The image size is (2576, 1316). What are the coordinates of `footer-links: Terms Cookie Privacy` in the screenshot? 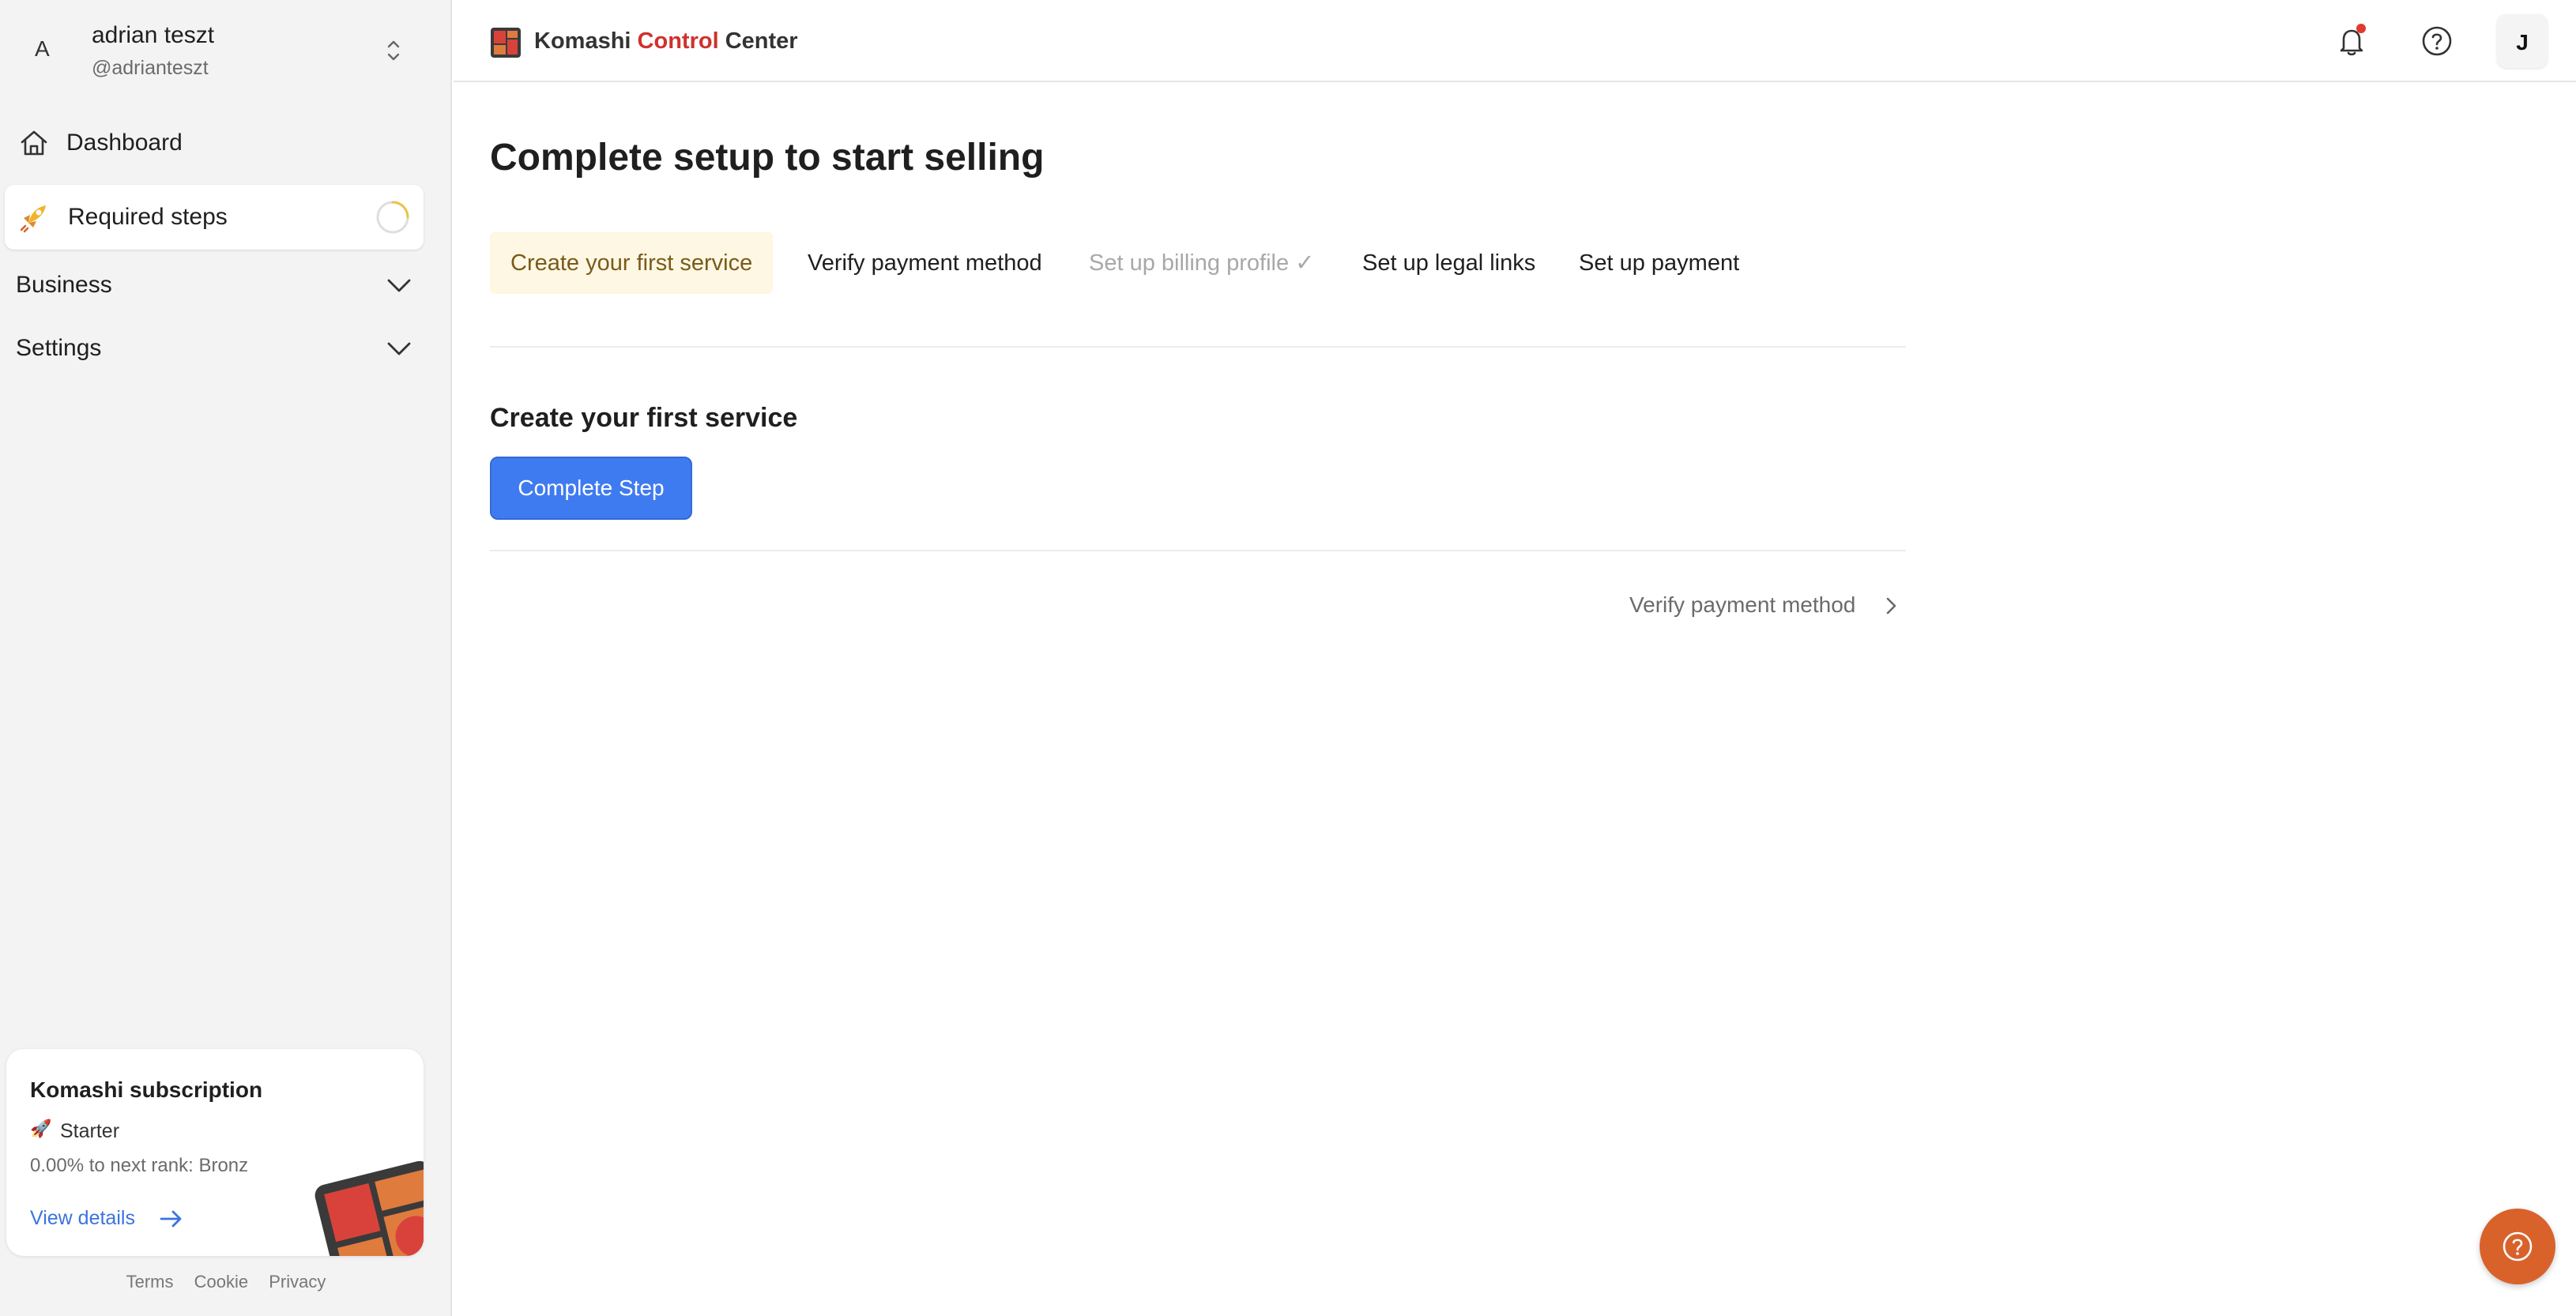 It's located at (226, 1282).